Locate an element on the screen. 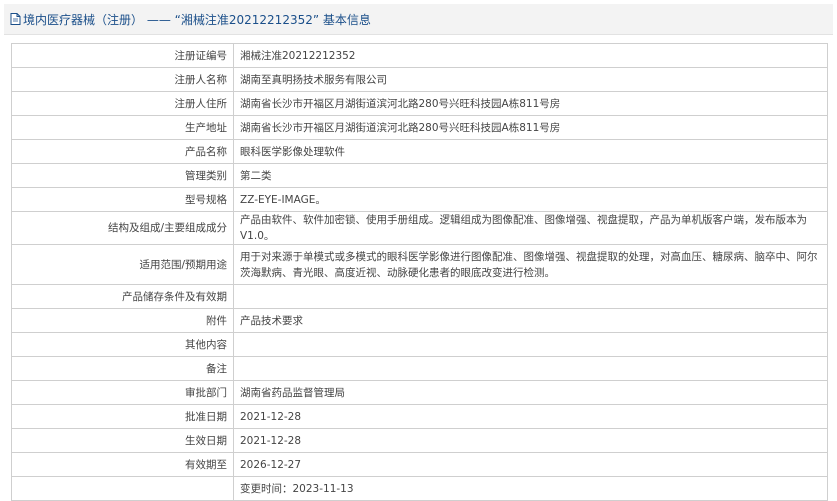  table-row: 注册人名称 湖南至真明扬技术服务有限公司 is located at coordinates (419, 79).